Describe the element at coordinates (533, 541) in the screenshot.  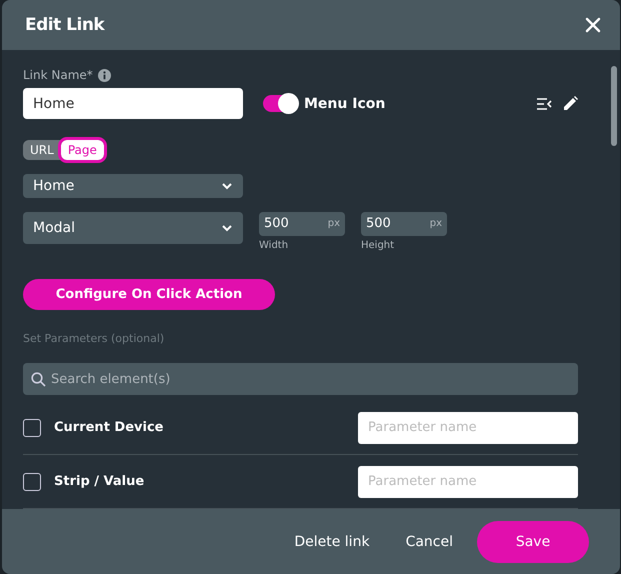
I see `footer-button: Save` at that location.